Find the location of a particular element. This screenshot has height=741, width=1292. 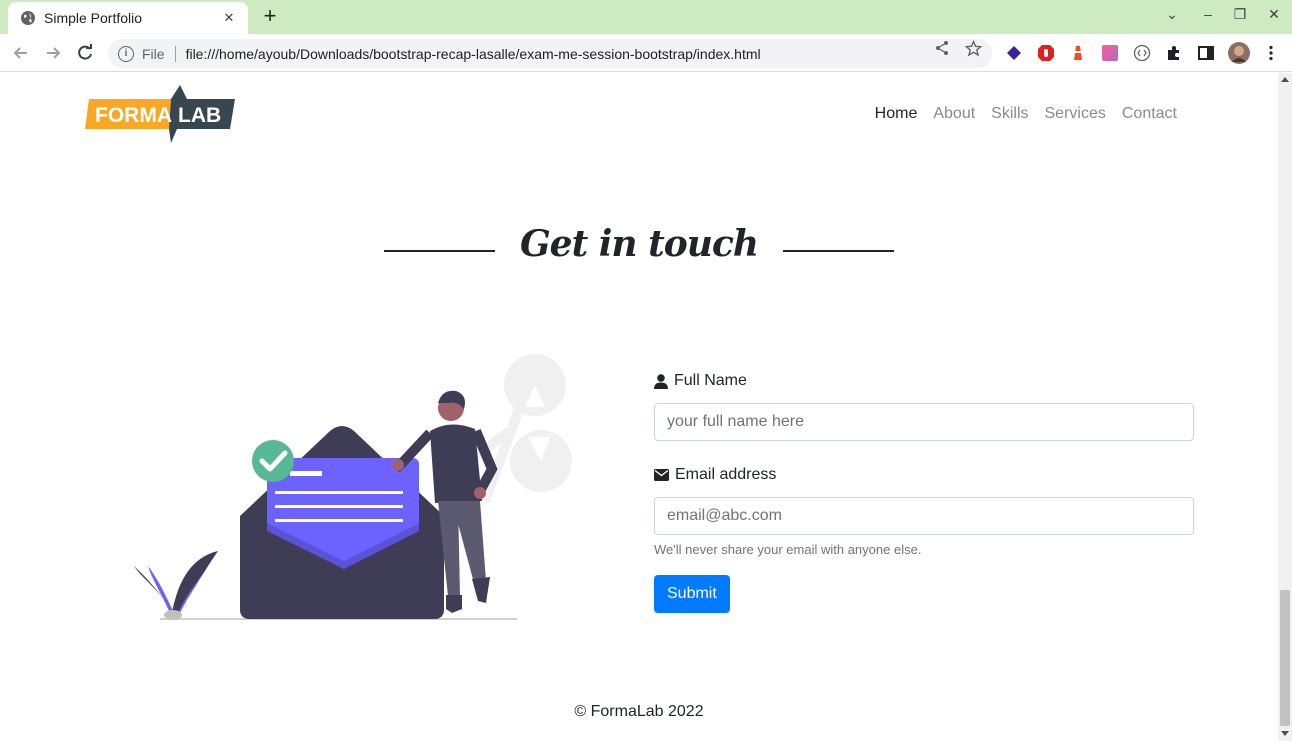

share-icon is located at coordinates (942, 48).